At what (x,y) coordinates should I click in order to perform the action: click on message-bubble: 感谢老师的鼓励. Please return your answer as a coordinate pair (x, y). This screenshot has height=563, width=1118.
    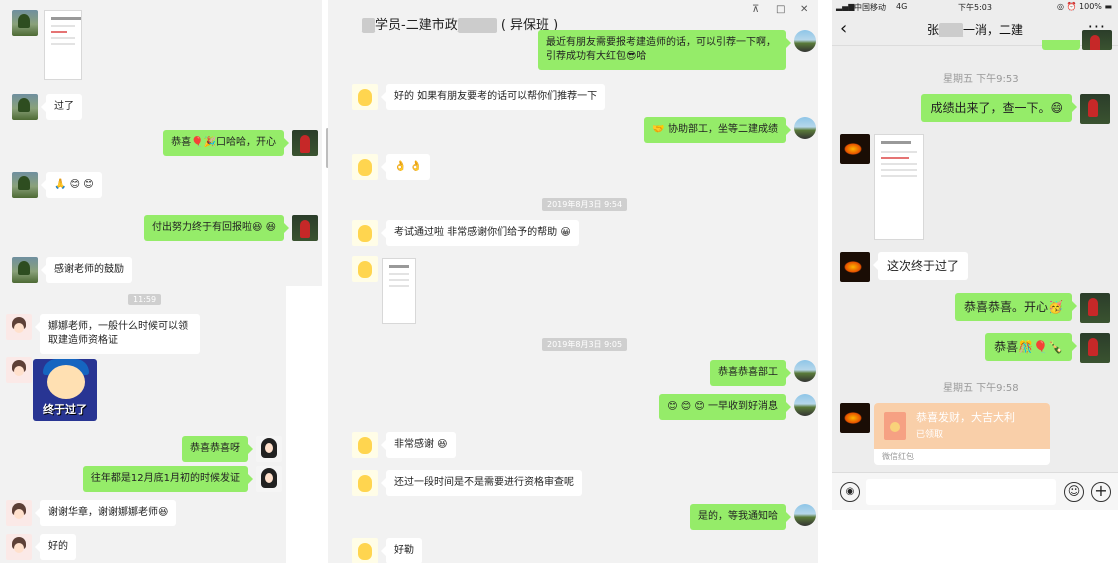
    Looking at the image, I should click on (86, 270).